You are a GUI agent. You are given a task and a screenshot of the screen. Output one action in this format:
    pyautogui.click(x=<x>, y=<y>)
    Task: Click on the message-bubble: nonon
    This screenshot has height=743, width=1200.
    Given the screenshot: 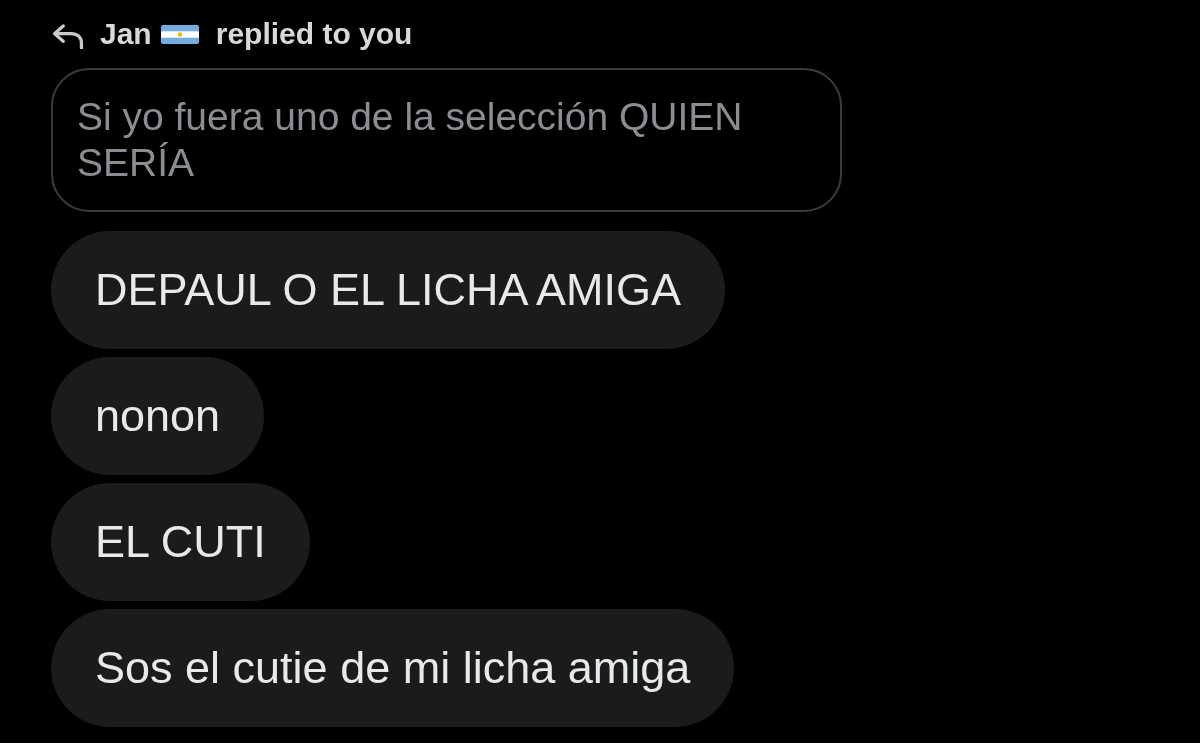 What is the action you would take?
    pyautogui.click(x=158, y=416)
    